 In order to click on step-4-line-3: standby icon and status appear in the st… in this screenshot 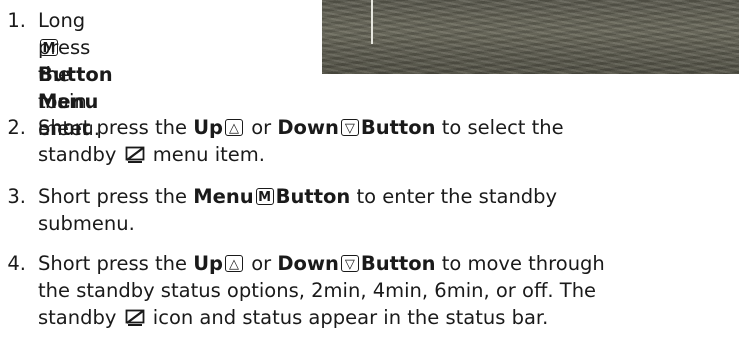, I will do `click(293, 317)`.